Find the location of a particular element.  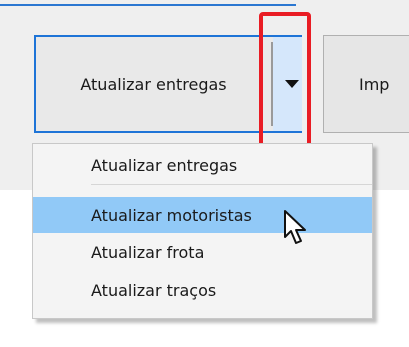

next-toolbar-button: Imp is located at coordinates (366, 84).